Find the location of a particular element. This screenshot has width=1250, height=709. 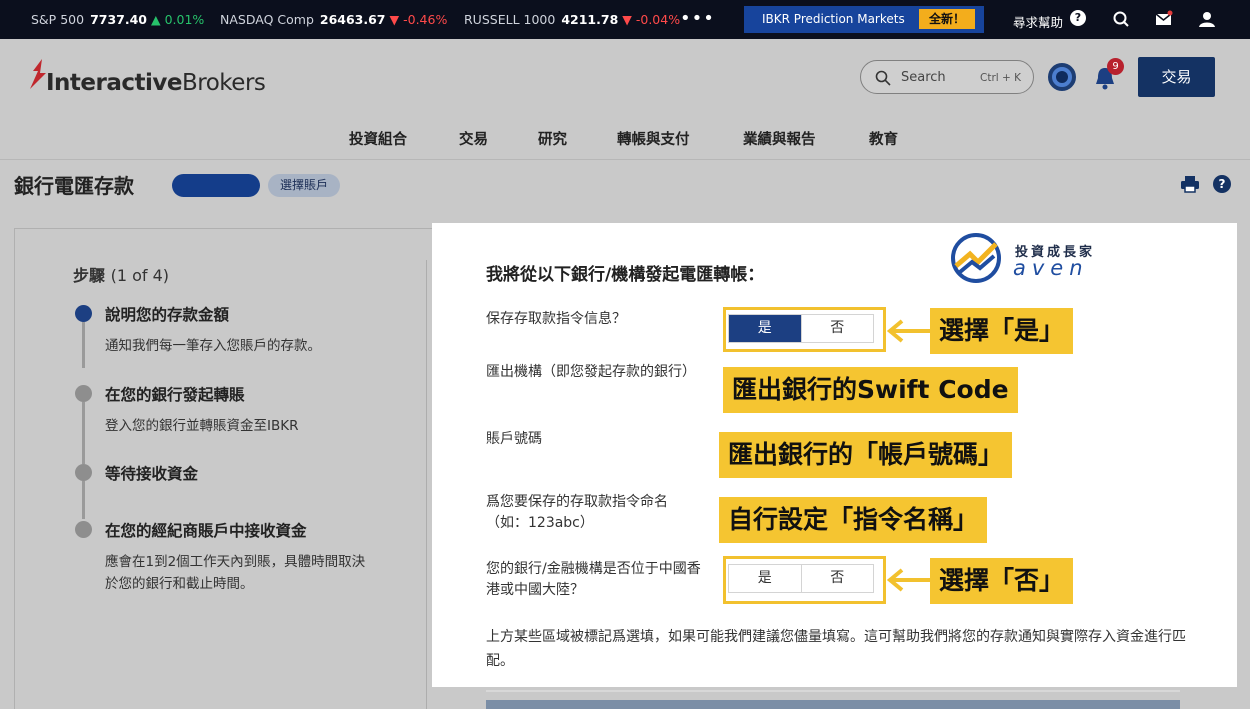

save-yes-option: 是 is located at coordinates (765, 328).